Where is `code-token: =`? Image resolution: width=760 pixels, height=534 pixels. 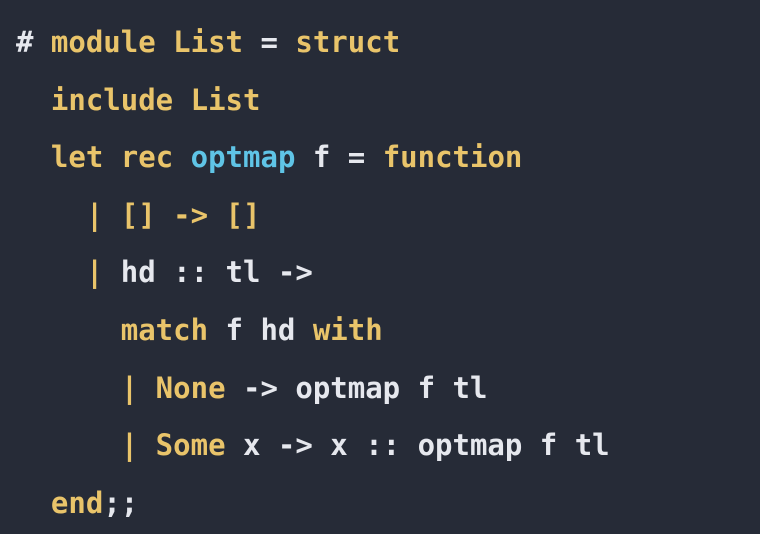
code-token: = is located at coordinates (269, 42).